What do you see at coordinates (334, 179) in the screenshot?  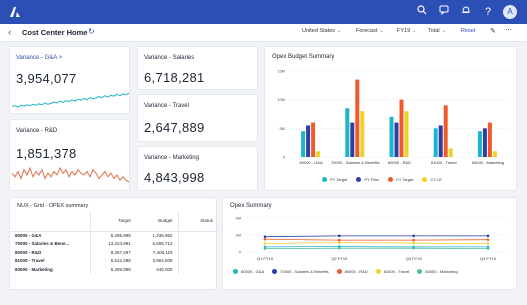 I see `legend-item-py-target: PY Target` at bounding box center [334, 179].